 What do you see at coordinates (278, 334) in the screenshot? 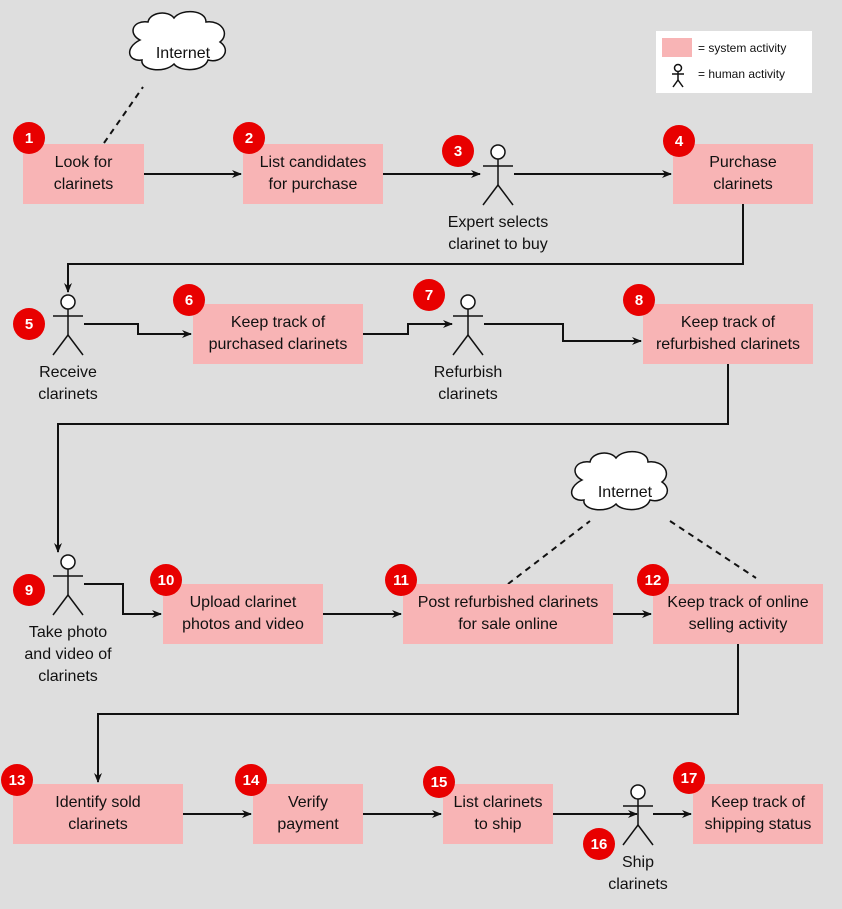
I see `step-6-box: Keep track of purchased clarinets` at bounding box center [278, 334].